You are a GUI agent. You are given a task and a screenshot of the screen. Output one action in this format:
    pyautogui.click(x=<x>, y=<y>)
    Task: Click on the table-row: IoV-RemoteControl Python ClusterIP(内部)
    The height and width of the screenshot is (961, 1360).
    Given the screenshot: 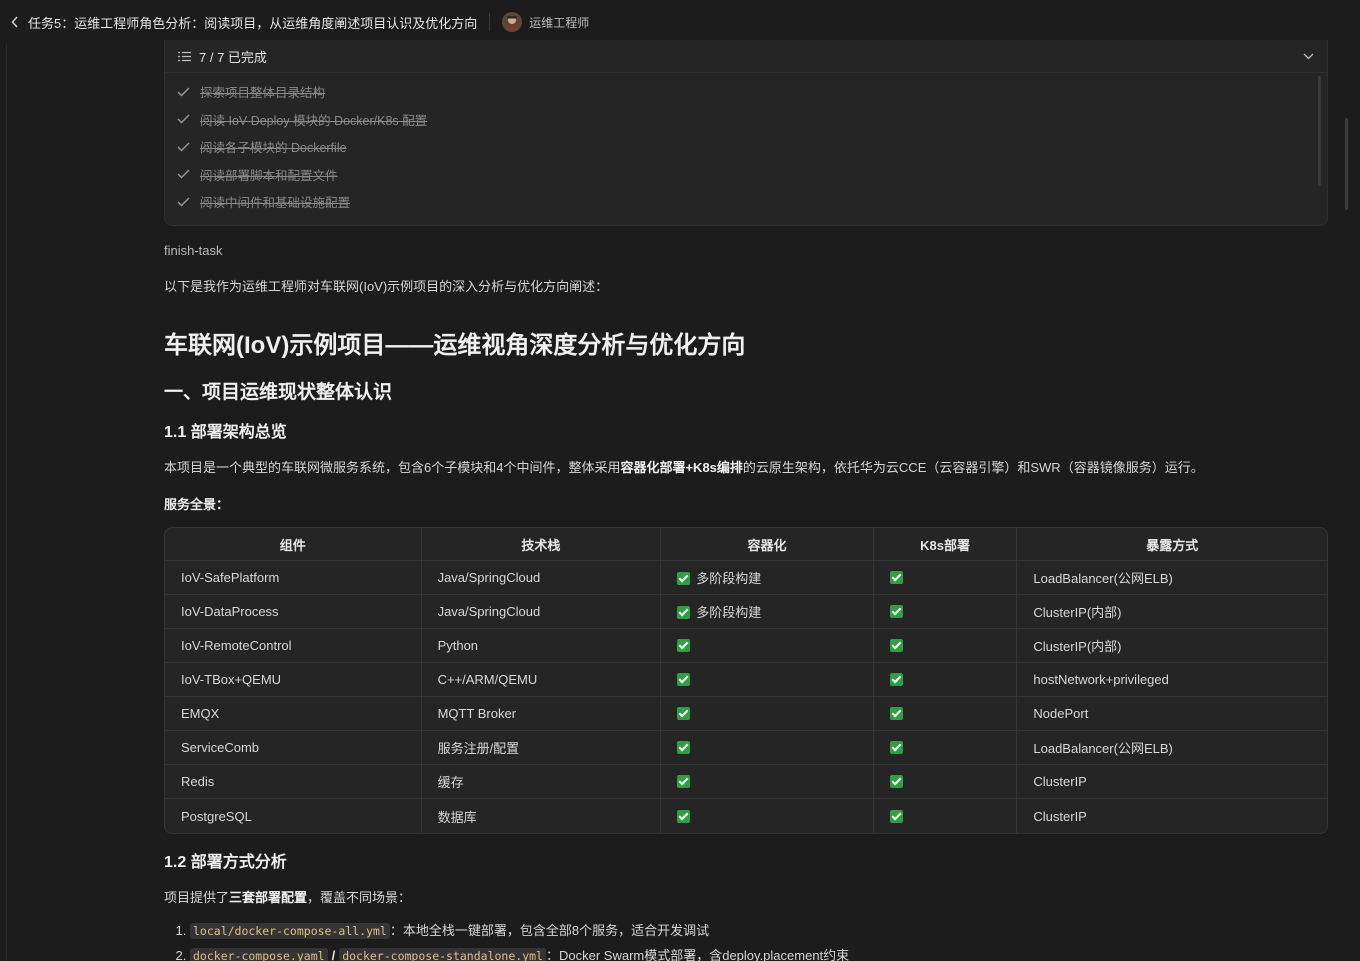 What is the action you would take?
    pyautogui.click(x=746, y=646)
    